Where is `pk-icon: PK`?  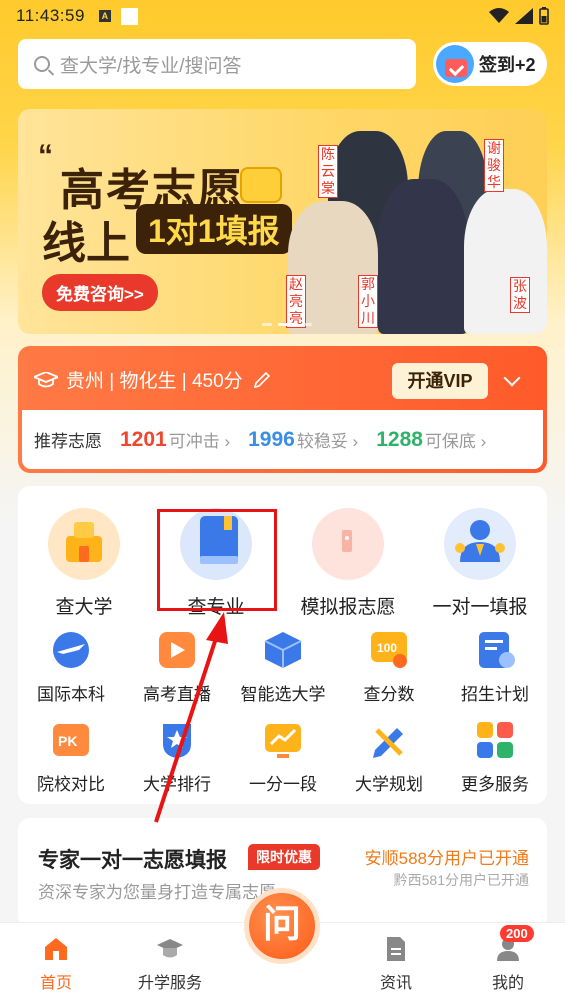
pk-icon: PK is located at coordinates (71, 740).